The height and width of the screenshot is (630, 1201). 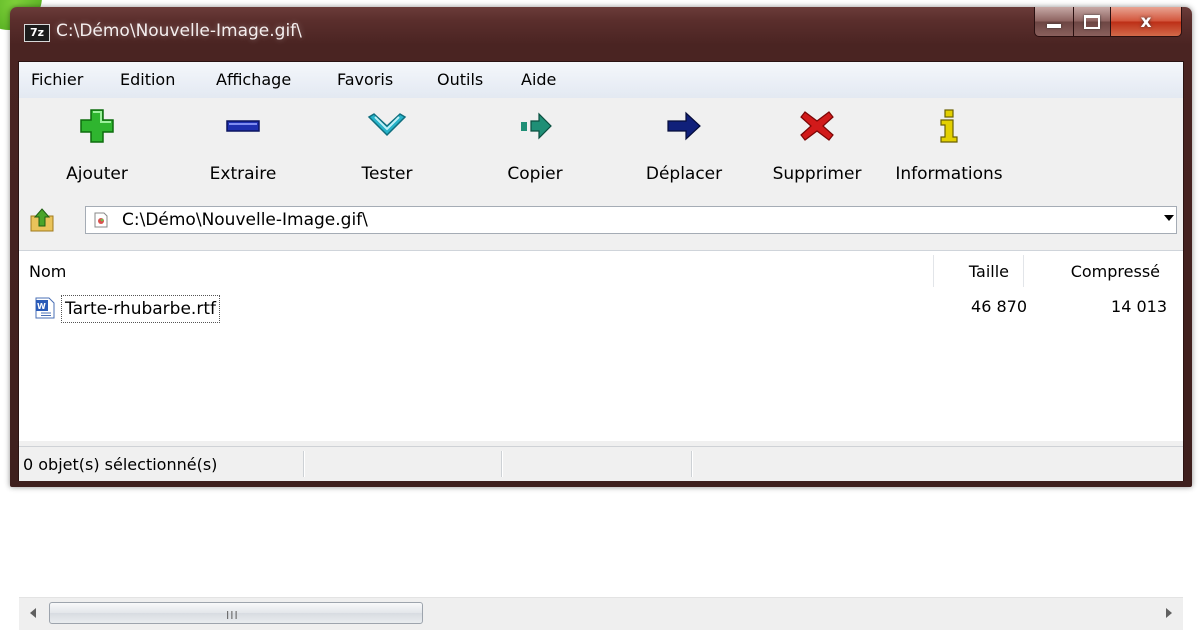 What do you see at coordinates (684, 174) in the screenshot?
I see `move-label: Déplacer` at bounding box center [684, 174].